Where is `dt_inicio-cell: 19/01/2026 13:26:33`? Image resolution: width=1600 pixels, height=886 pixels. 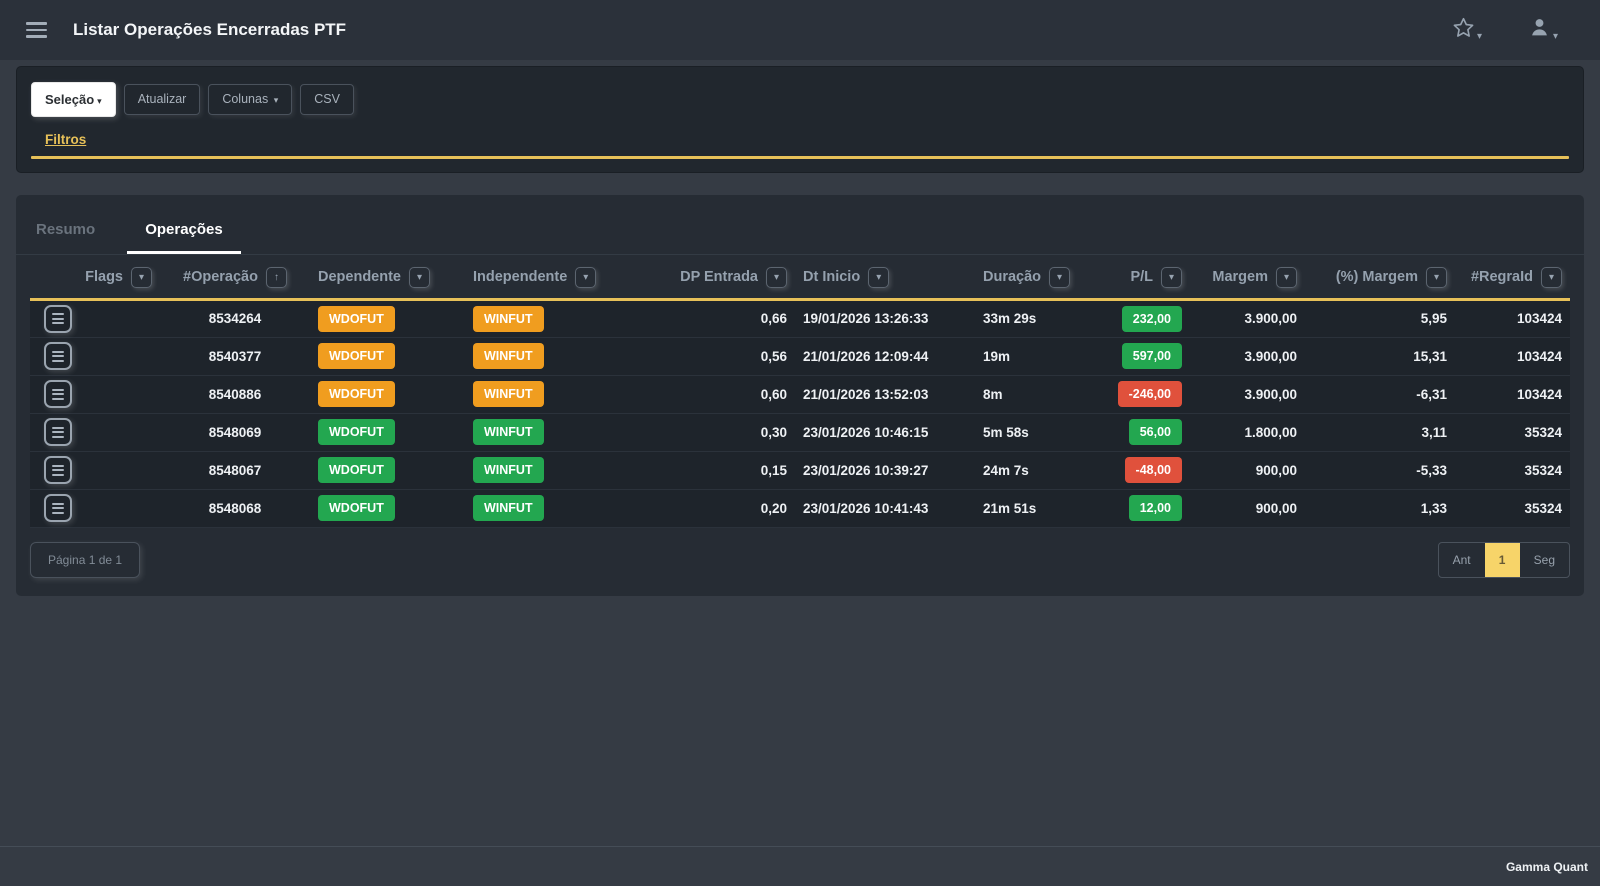 dt_inicio-cell: 19/01/2026 13:26:33 is located at coordinates (885, 318).